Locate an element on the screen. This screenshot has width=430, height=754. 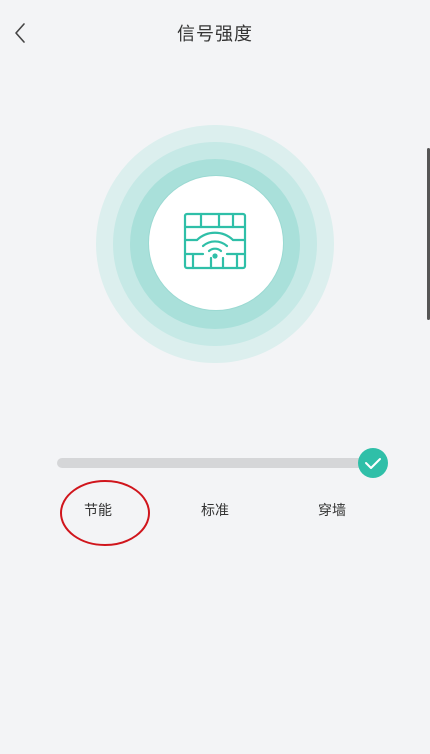
option-wall-penetration: 穿墙 is located at coordinates (332, 510).